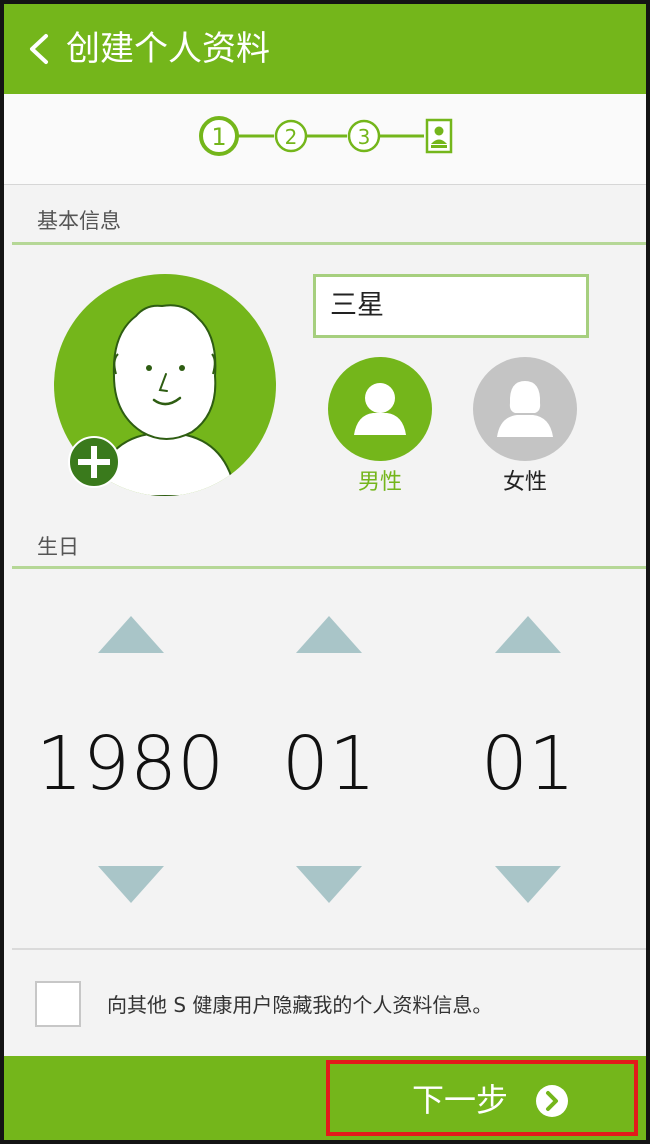 Image resolution: width=650 pixels, height=1144 pixels. Describe the element at coordinates (130, 764) in the screenshot. I see `year-value: 1980` at that location.